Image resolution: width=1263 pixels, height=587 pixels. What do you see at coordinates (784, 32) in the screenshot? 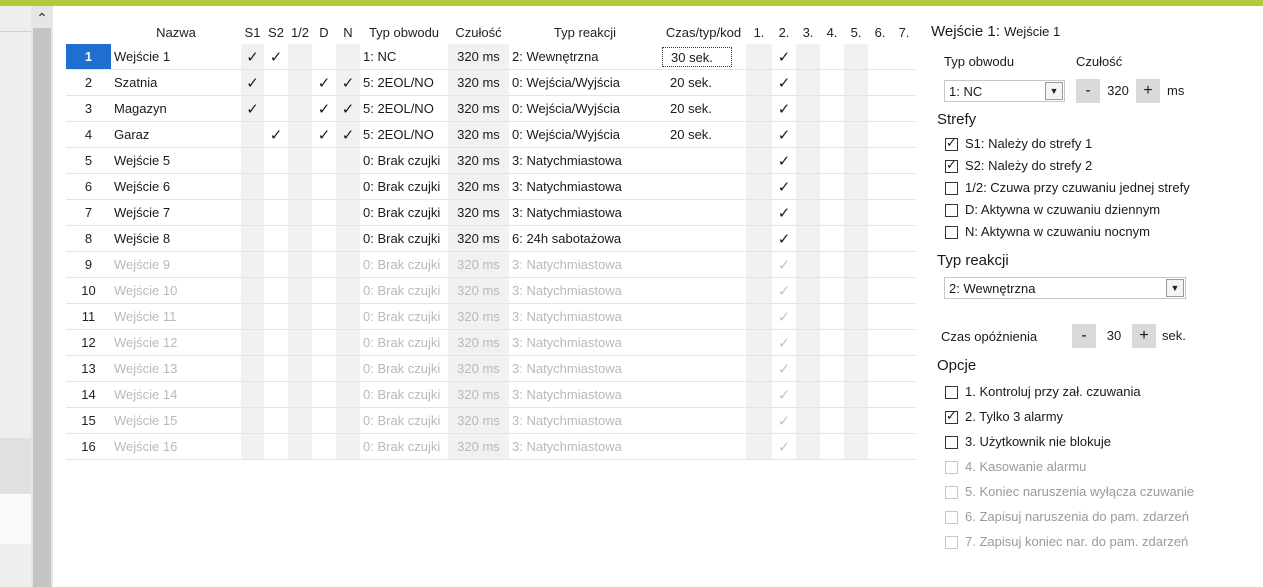
I see `header-opt-2: 2.` at bounding box center [784, 32].